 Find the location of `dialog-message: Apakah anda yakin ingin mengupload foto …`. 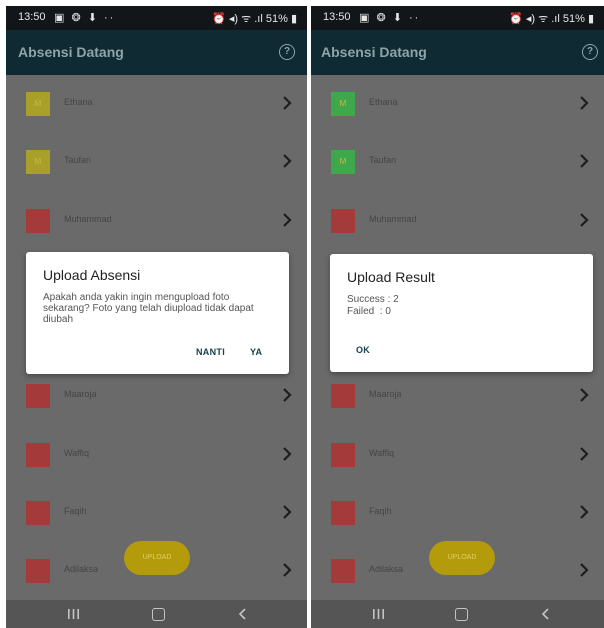

dialog-message: Apakah anda yakin ingin mengupload foto … is located at coordinates (148, 308).